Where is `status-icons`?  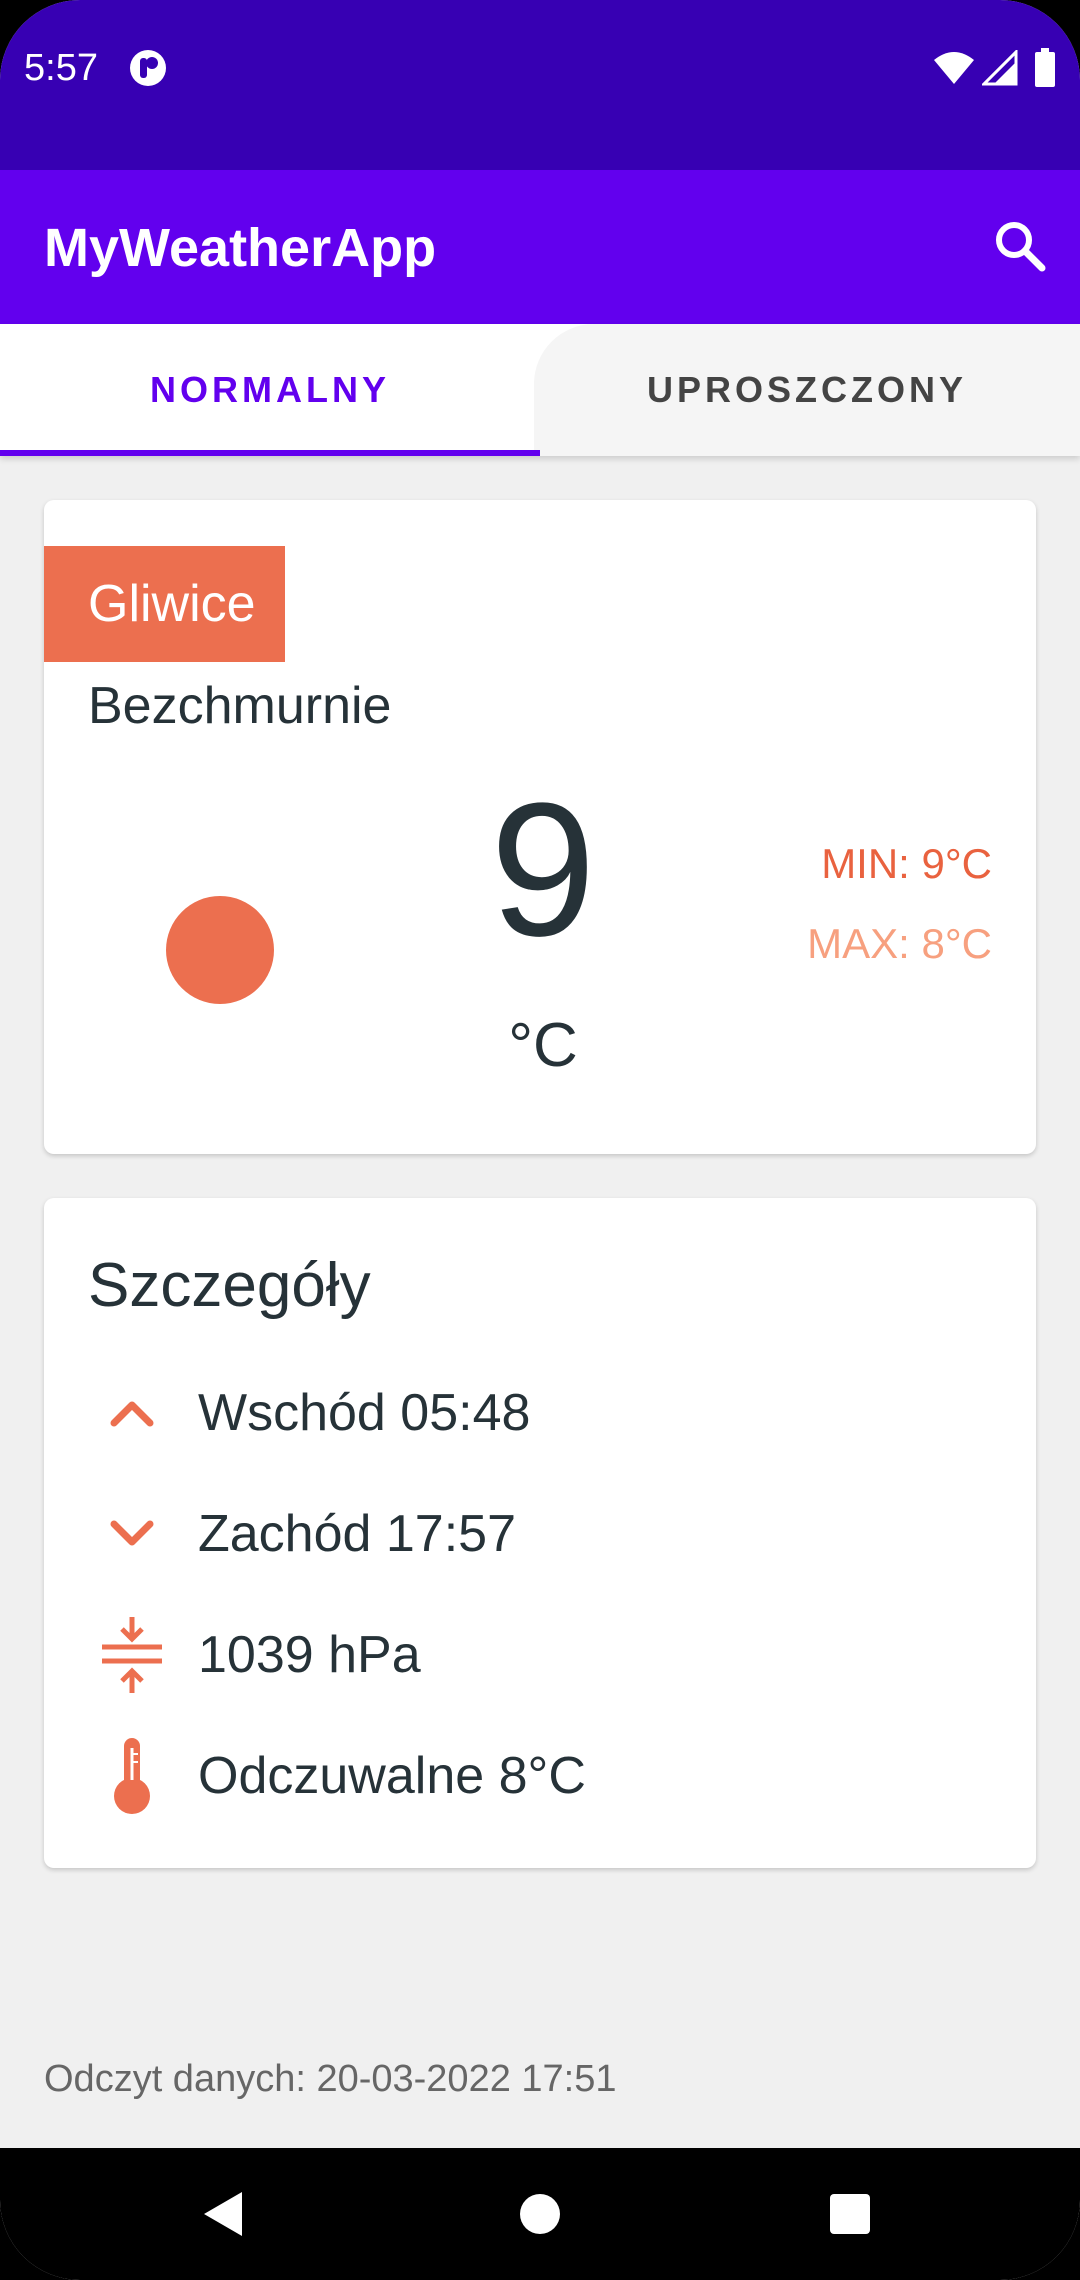 status-icons is located at coordinates (997, 68).